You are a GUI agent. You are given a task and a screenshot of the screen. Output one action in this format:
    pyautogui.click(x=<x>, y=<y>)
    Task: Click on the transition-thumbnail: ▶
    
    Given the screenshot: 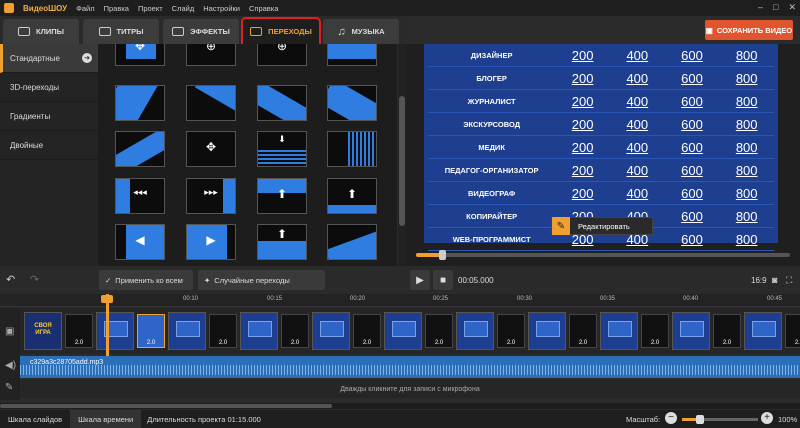 What is the action you would take?
    pyautogui.click(x=211, y=242)
    